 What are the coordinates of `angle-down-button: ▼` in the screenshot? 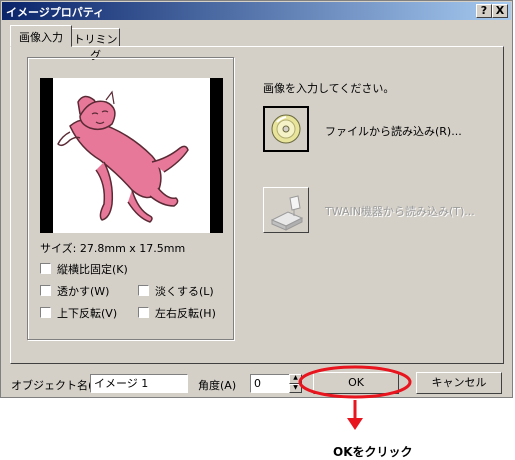 It's located at (295, 388).